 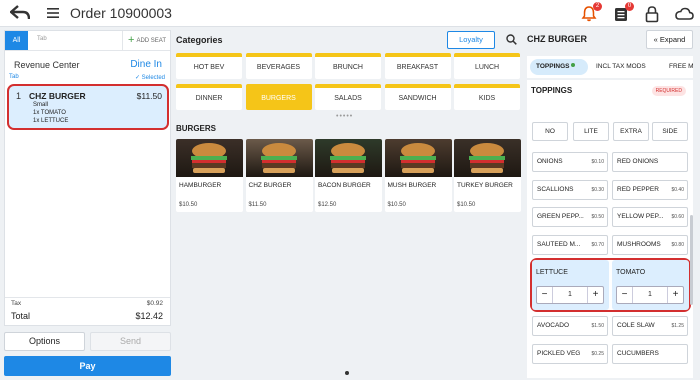 What do you see at coordinates (278, 97) in the screenshot?
I see `category-burgers: BURGERS` at bounding box center [278, 97].